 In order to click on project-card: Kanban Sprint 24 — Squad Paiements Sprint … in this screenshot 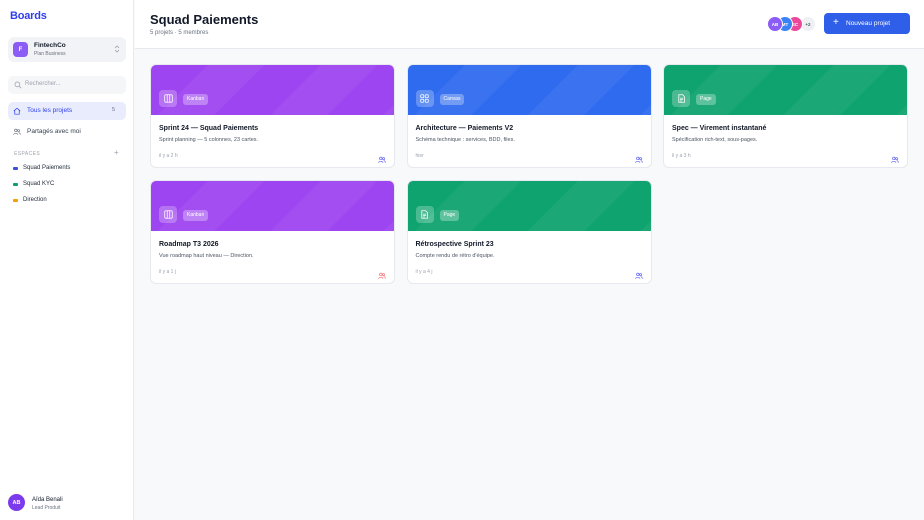, I will do `click(272, 116)`.